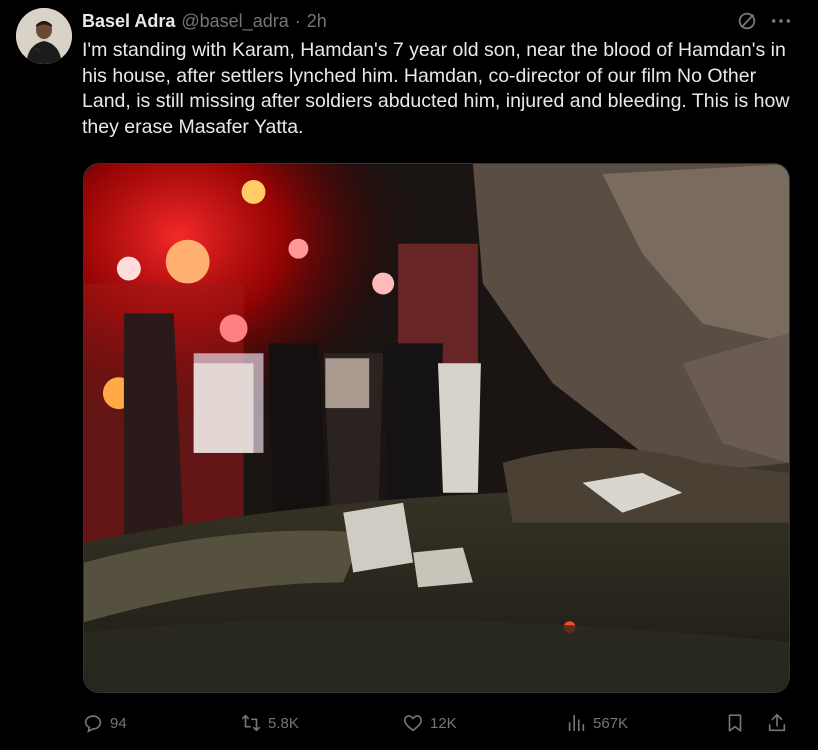 This screenshot has height=750, width=818. I want to click on bookmark-icon, so click(735, 723).